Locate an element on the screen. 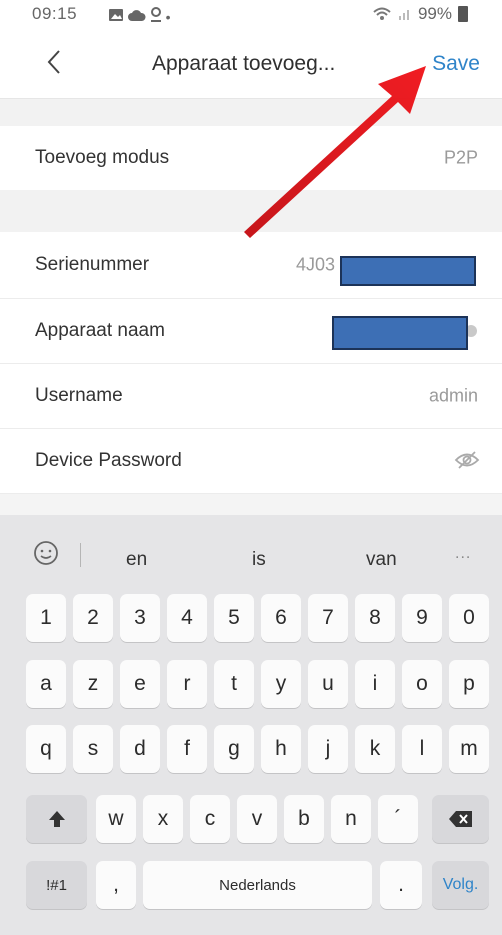 The image size is (502, 935). key-k: k is located at coordinates (375, 749).